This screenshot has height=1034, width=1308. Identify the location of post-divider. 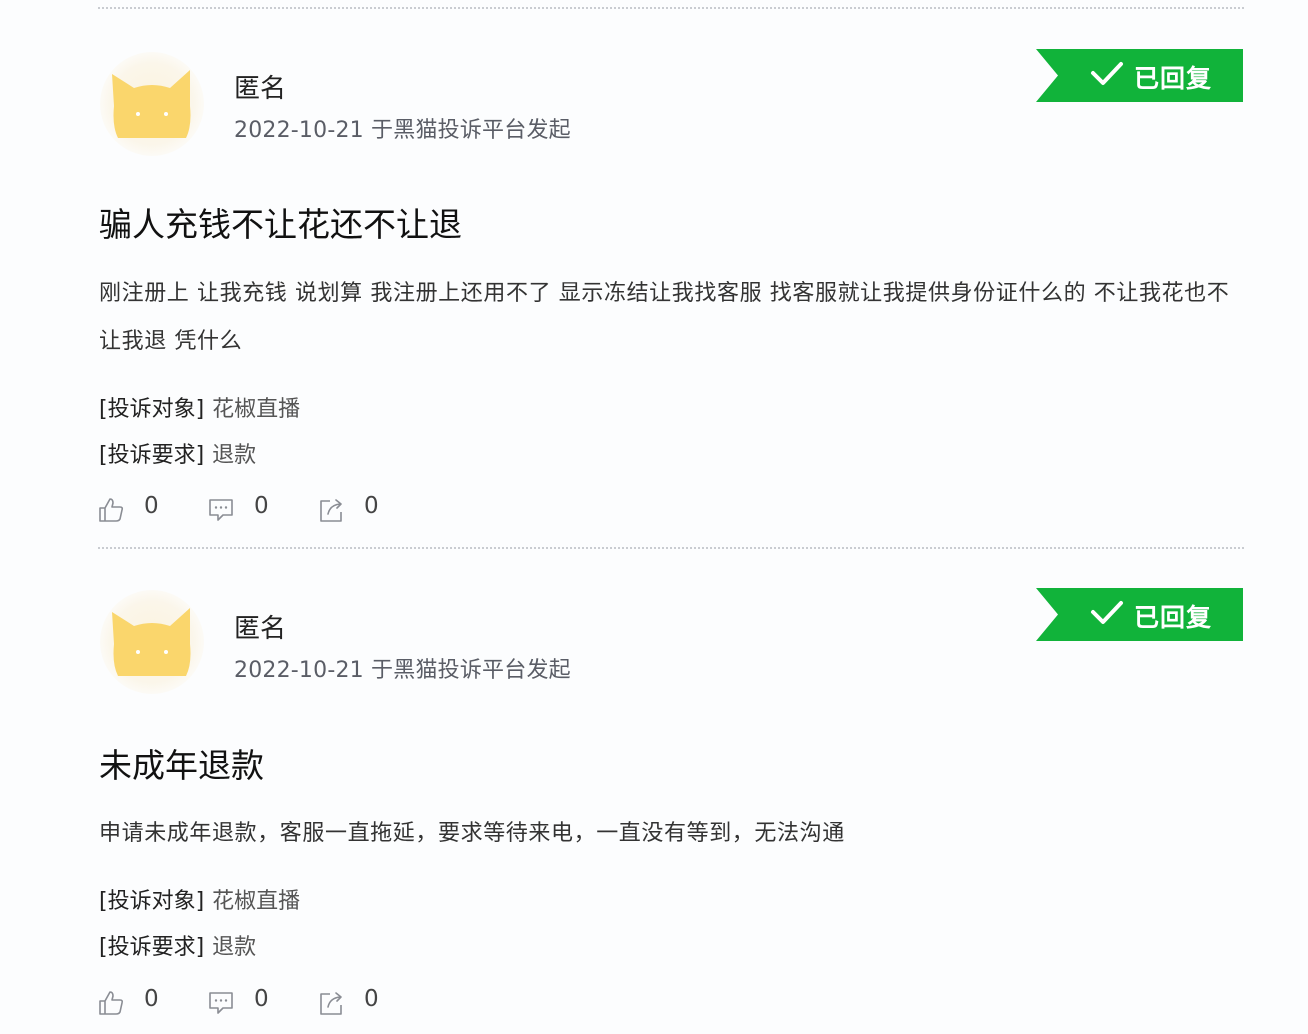
(671, 548).